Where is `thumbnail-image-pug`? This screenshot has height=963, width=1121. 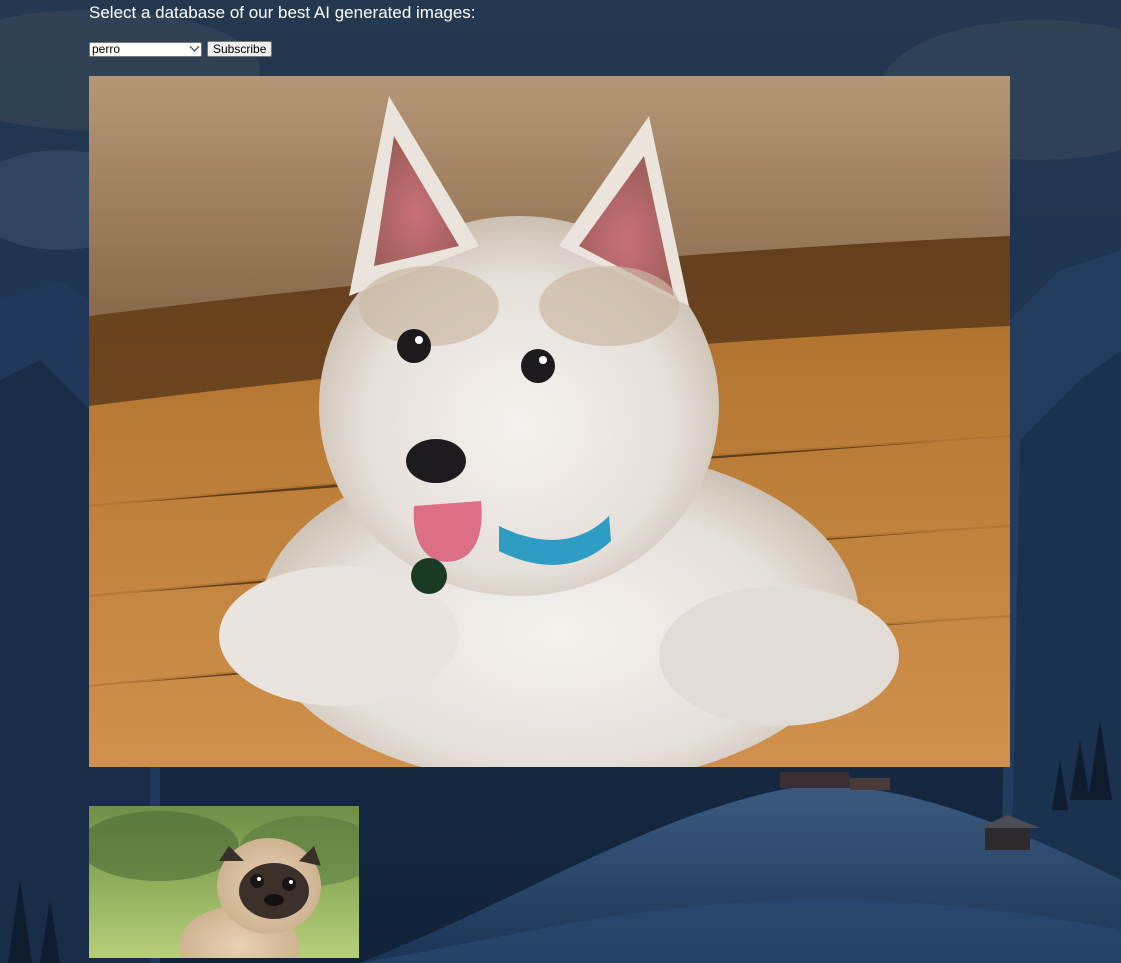
thumbnail-image-pug is located at coordinates (224, 882).